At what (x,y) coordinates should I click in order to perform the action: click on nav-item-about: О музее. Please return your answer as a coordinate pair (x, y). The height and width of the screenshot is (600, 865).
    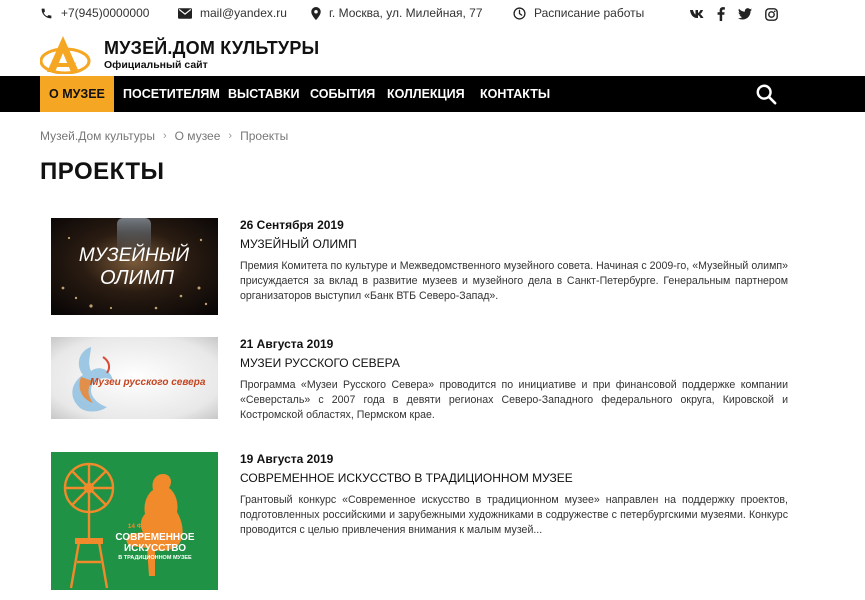
    Looking at the image, I should click on (77, 94).